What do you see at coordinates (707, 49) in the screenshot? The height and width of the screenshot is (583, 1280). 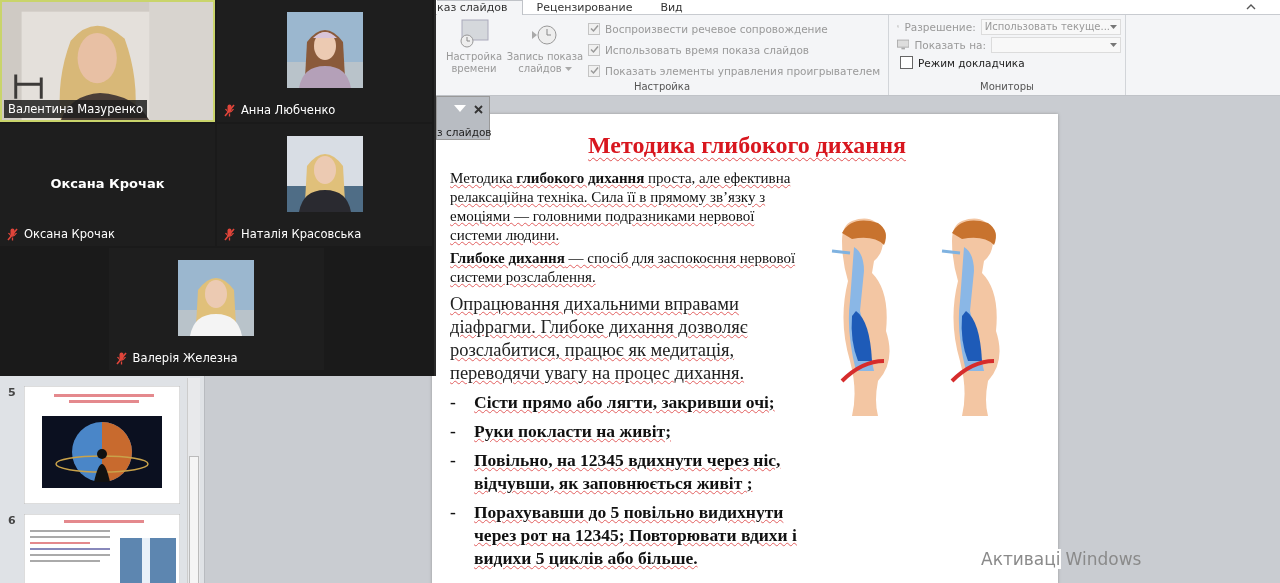 I see `checkbox-label: Использовать время показа слайдов` at bounding box center [707, 49].